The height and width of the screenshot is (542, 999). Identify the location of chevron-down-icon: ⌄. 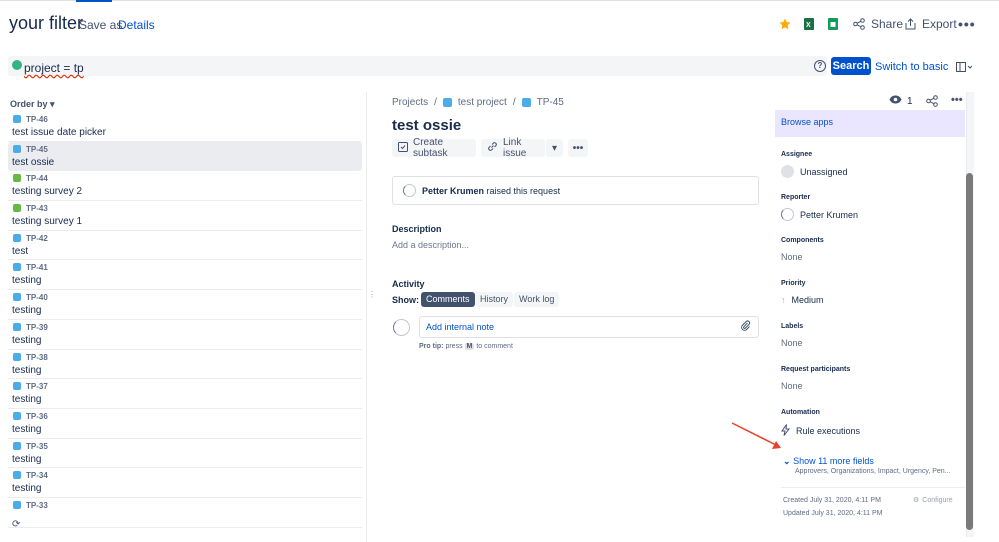
(787, 461).